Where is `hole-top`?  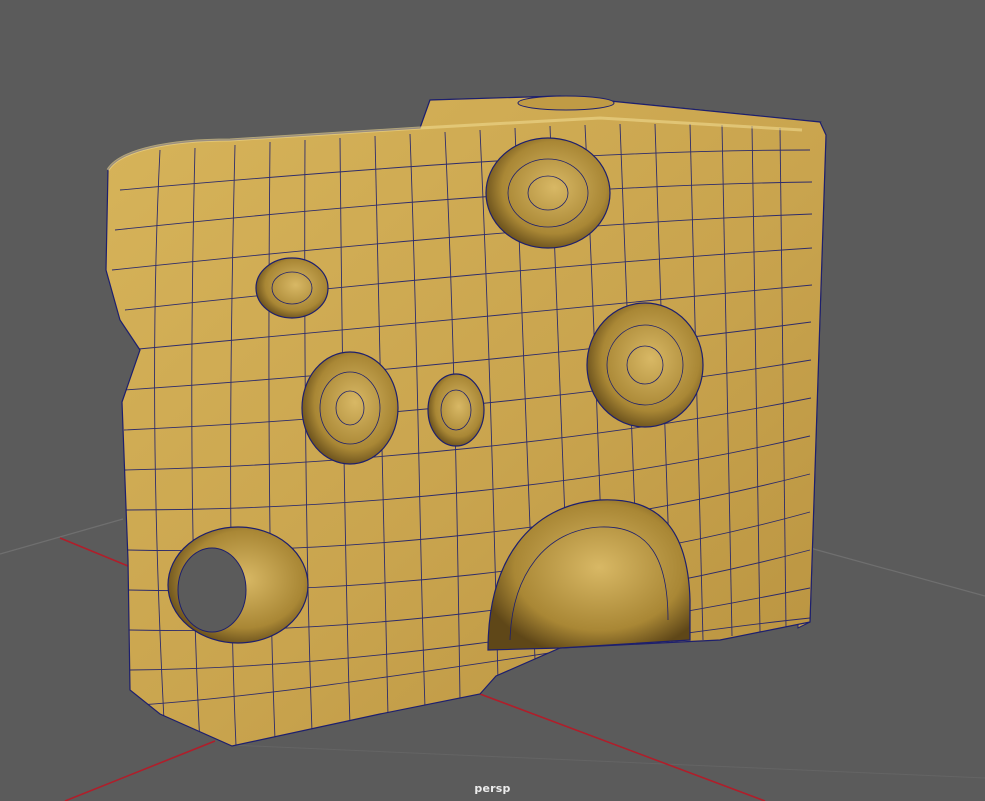 hole-top is located at coordinates (548, 193).